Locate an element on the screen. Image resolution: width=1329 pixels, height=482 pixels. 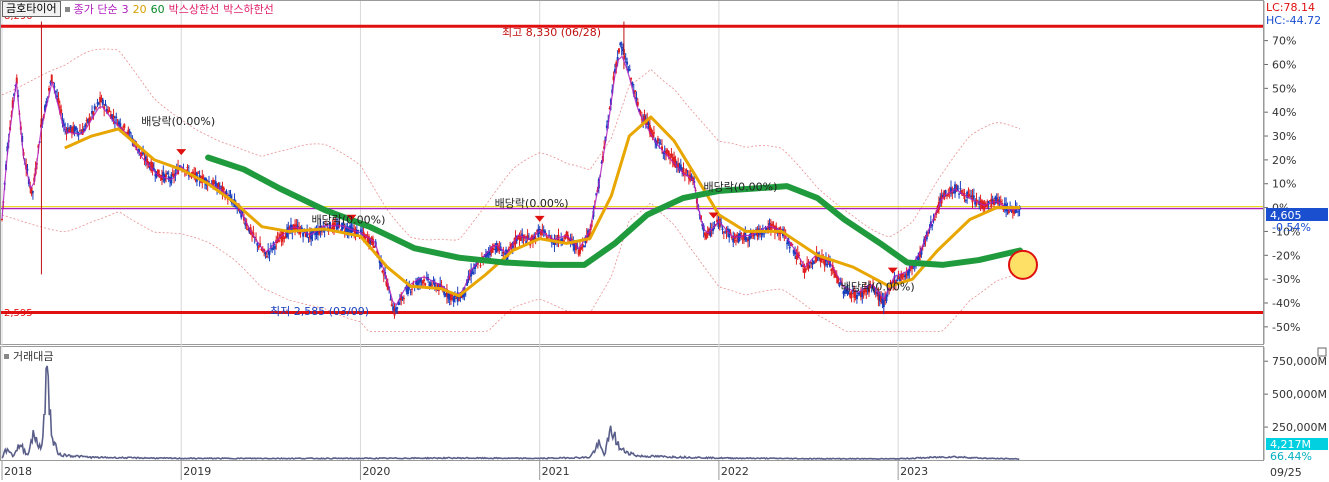
y-tick-label: -50% is located at coordinates (1286, 327).